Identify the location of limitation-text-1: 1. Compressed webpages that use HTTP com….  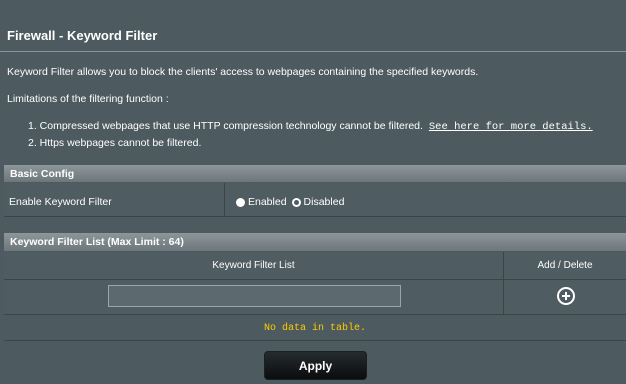
(225, 126).